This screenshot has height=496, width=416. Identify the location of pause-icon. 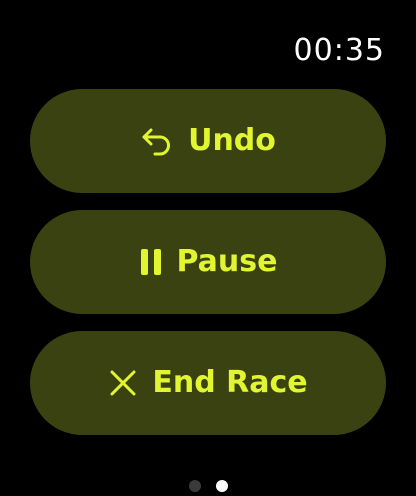
(151, 262).